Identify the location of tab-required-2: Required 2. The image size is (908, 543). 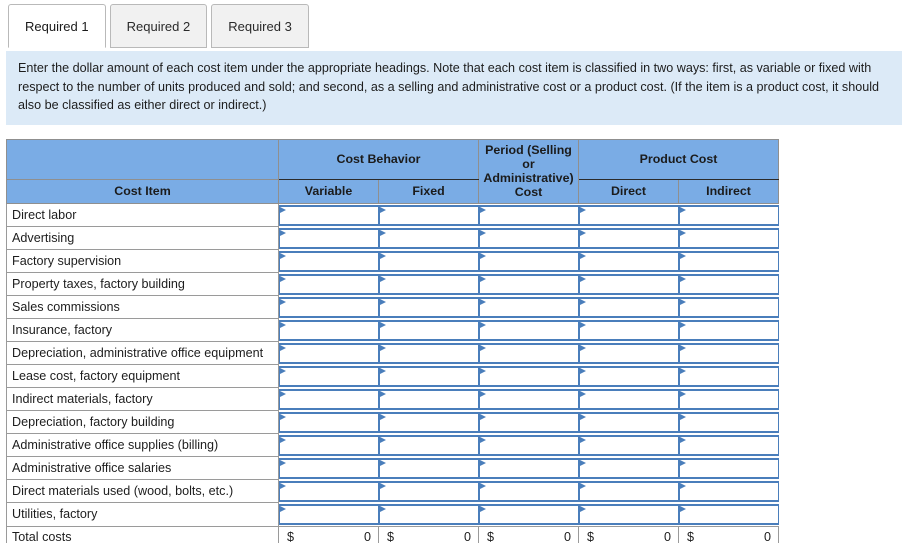
(158, 26).